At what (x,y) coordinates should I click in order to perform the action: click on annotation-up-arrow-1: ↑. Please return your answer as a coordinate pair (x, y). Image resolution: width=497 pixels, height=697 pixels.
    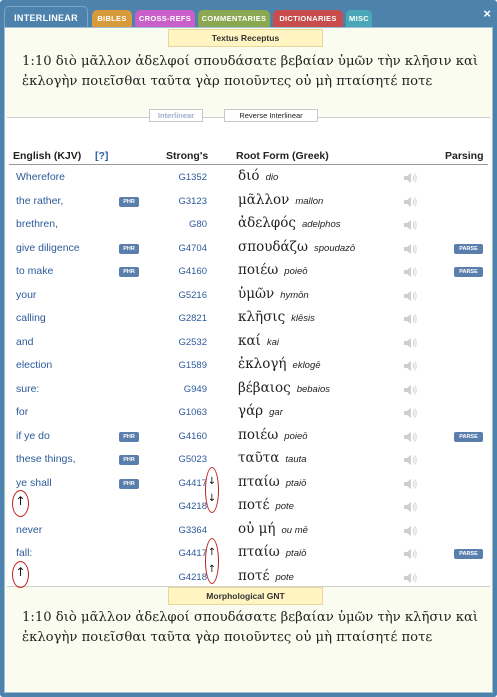
    Looking at the image, I should click on (20, 503).